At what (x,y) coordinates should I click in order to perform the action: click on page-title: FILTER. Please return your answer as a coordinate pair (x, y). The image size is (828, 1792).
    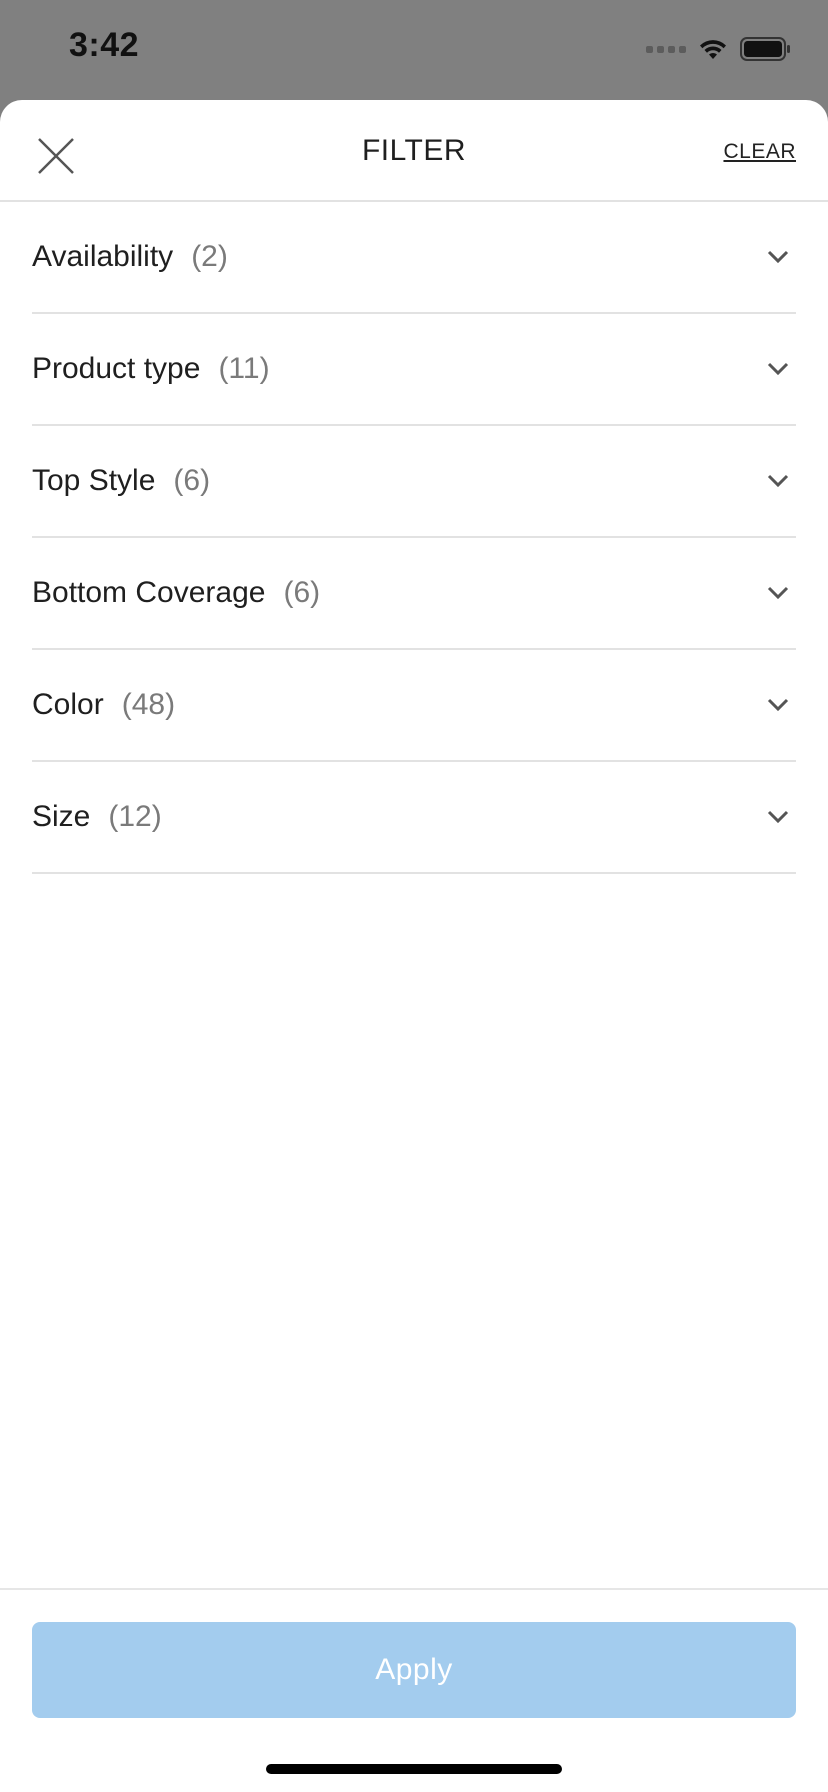
    Looking at the image, I should click on (414, 150).